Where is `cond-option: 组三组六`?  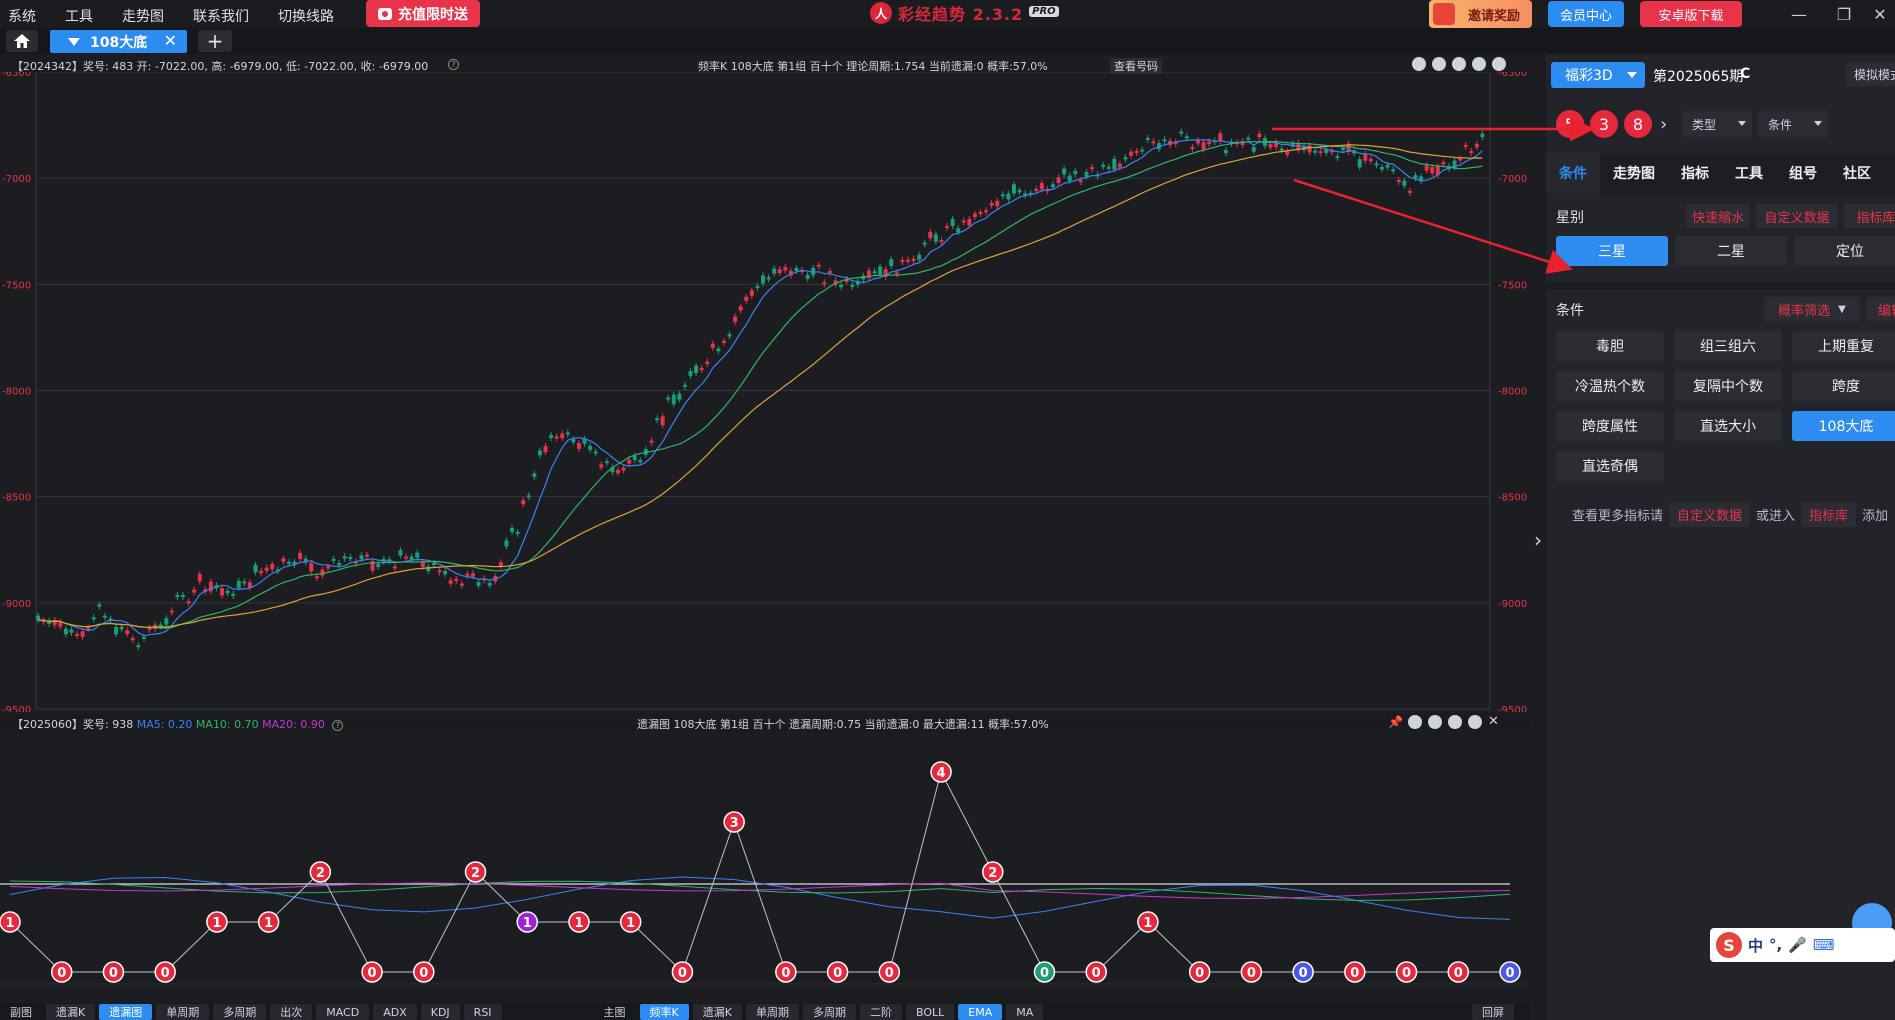 cond-option: 组三组六 is located at coordinates (1728, 346).